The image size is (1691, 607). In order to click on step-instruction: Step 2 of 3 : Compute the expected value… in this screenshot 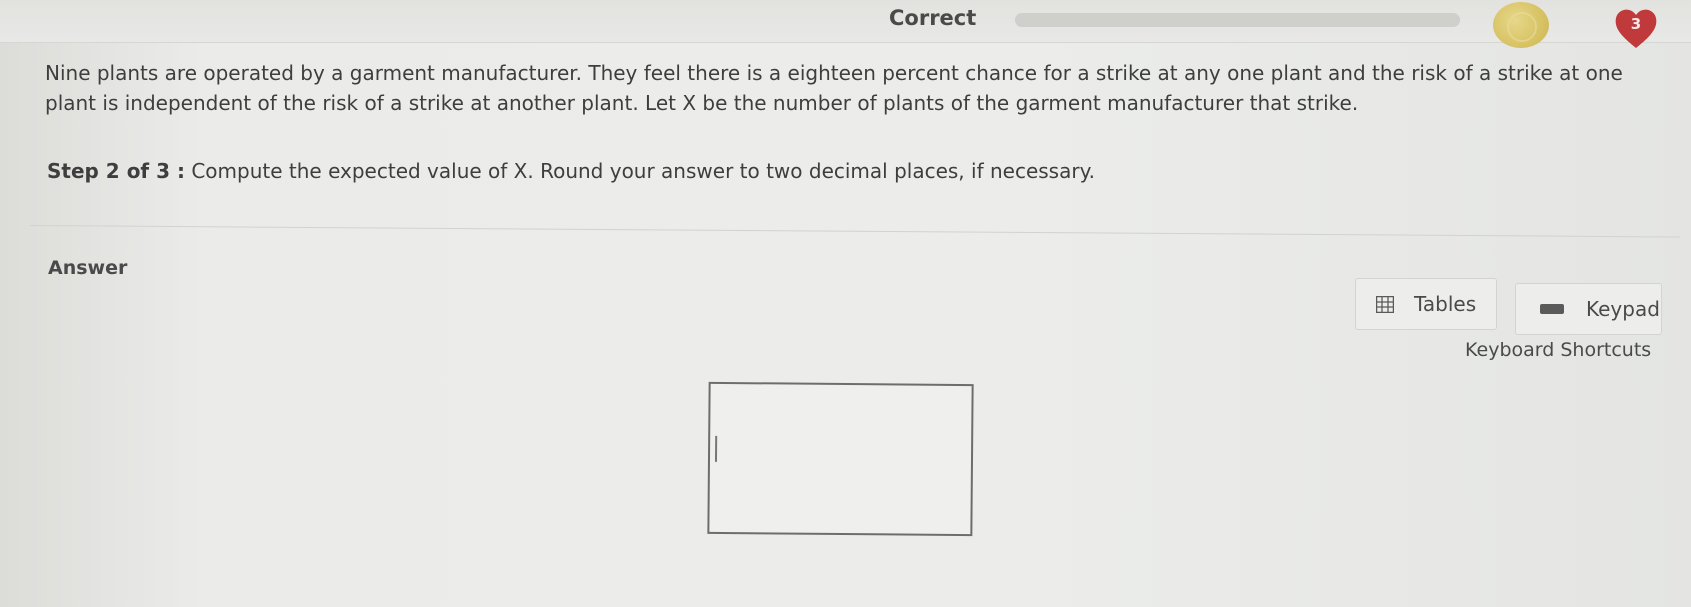, I will do `click(571, 171)`.